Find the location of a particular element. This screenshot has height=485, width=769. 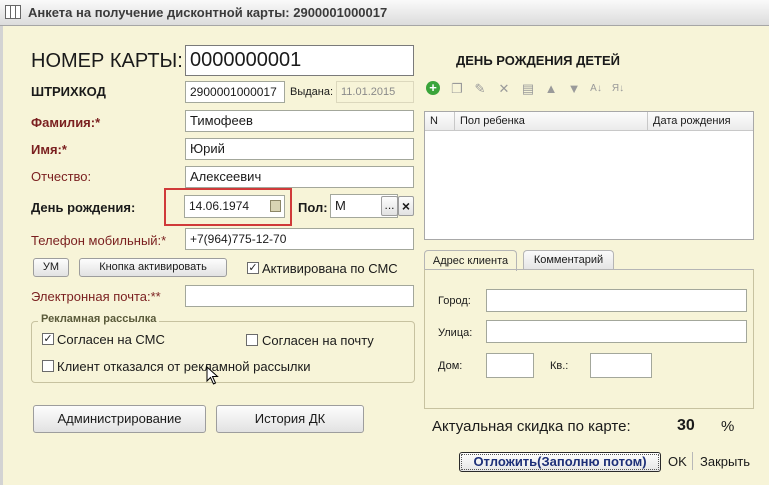

birthday-field: 14.06.1974 is located at coordinates (234, 206).